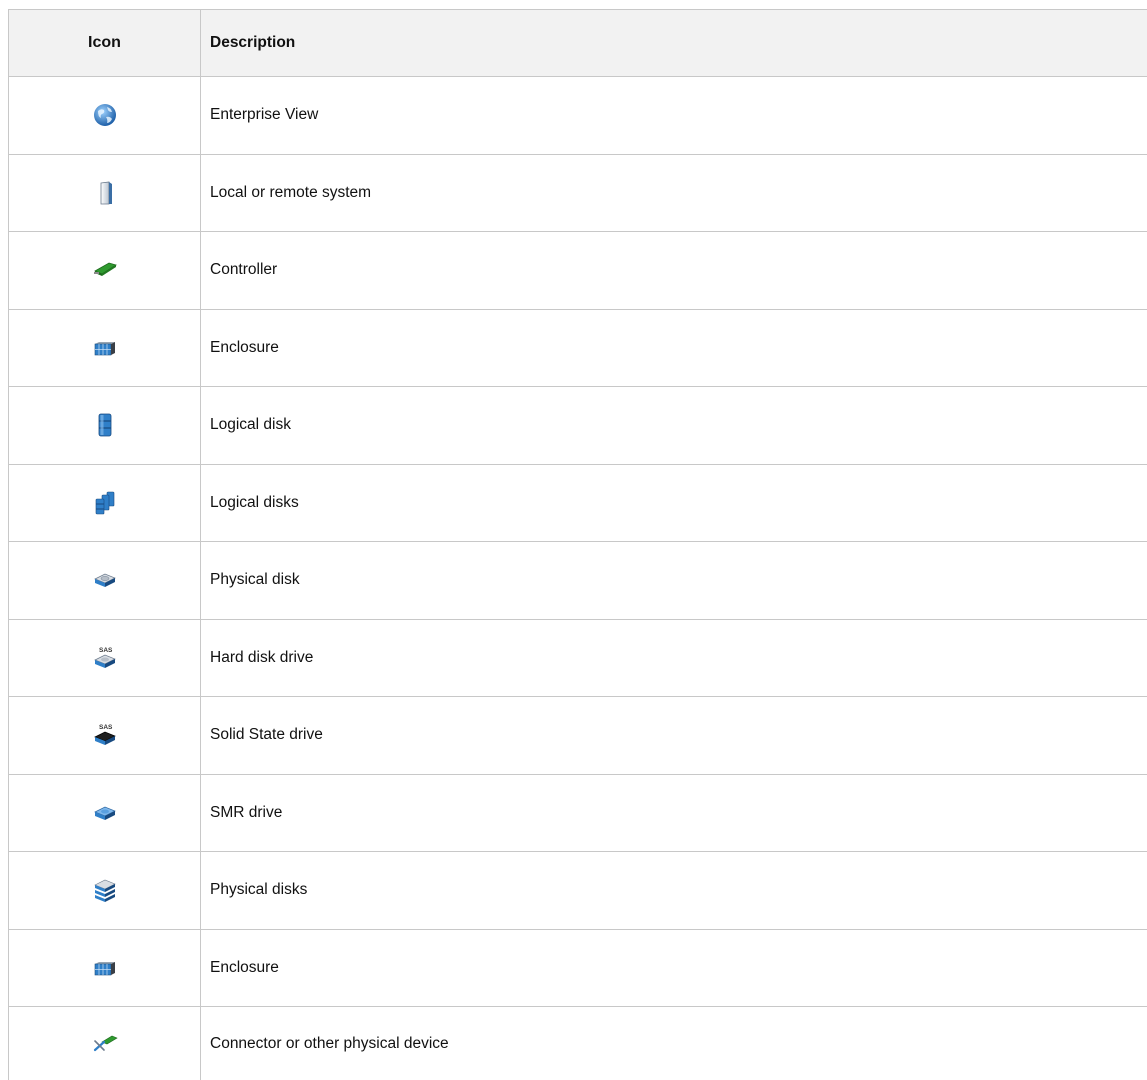  I want to click on row-description: Physical disks, so click(259, 890).